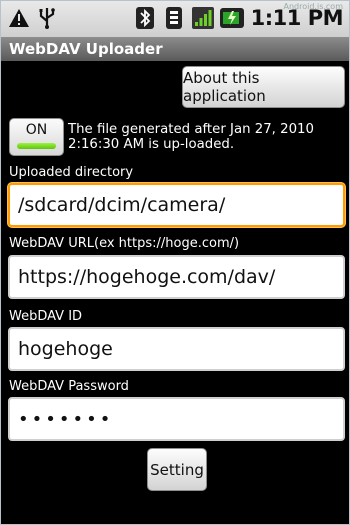 This screenshot has height=525, width=350. Describe the element at coordinates (263, 87) in the screenshot. I see `about-button: About this application` at that location.